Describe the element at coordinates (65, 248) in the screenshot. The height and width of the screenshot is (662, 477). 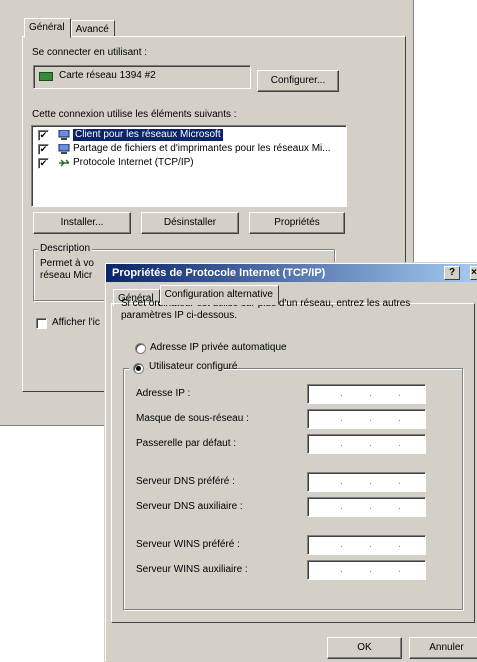
I see `description-label: Description` at that location.